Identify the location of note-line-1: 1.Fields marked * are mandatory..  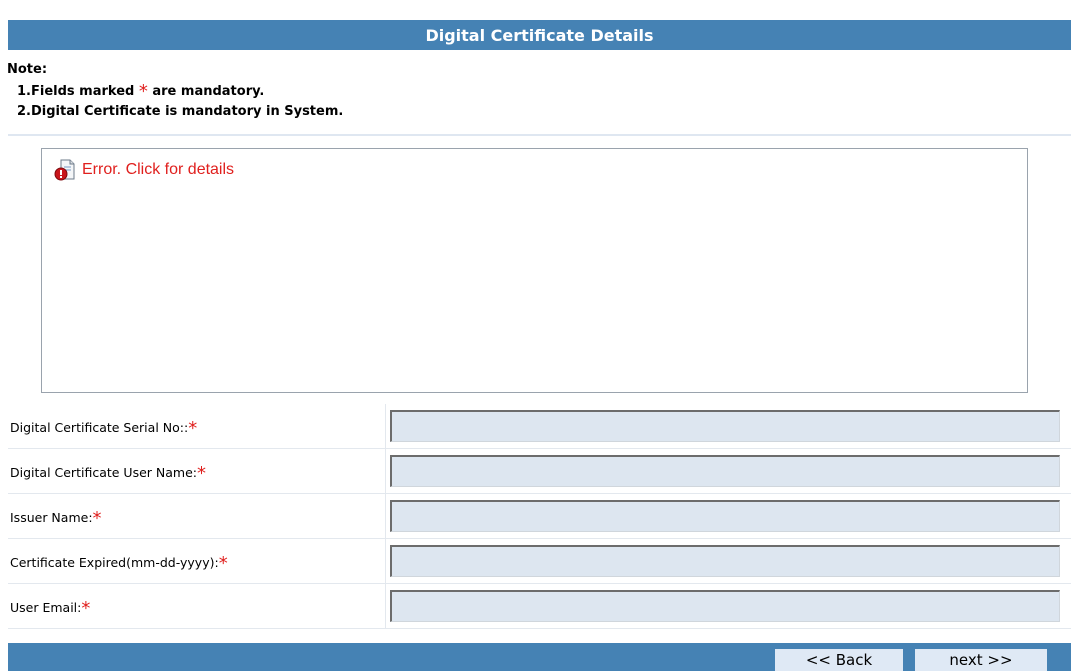
(175, 91).